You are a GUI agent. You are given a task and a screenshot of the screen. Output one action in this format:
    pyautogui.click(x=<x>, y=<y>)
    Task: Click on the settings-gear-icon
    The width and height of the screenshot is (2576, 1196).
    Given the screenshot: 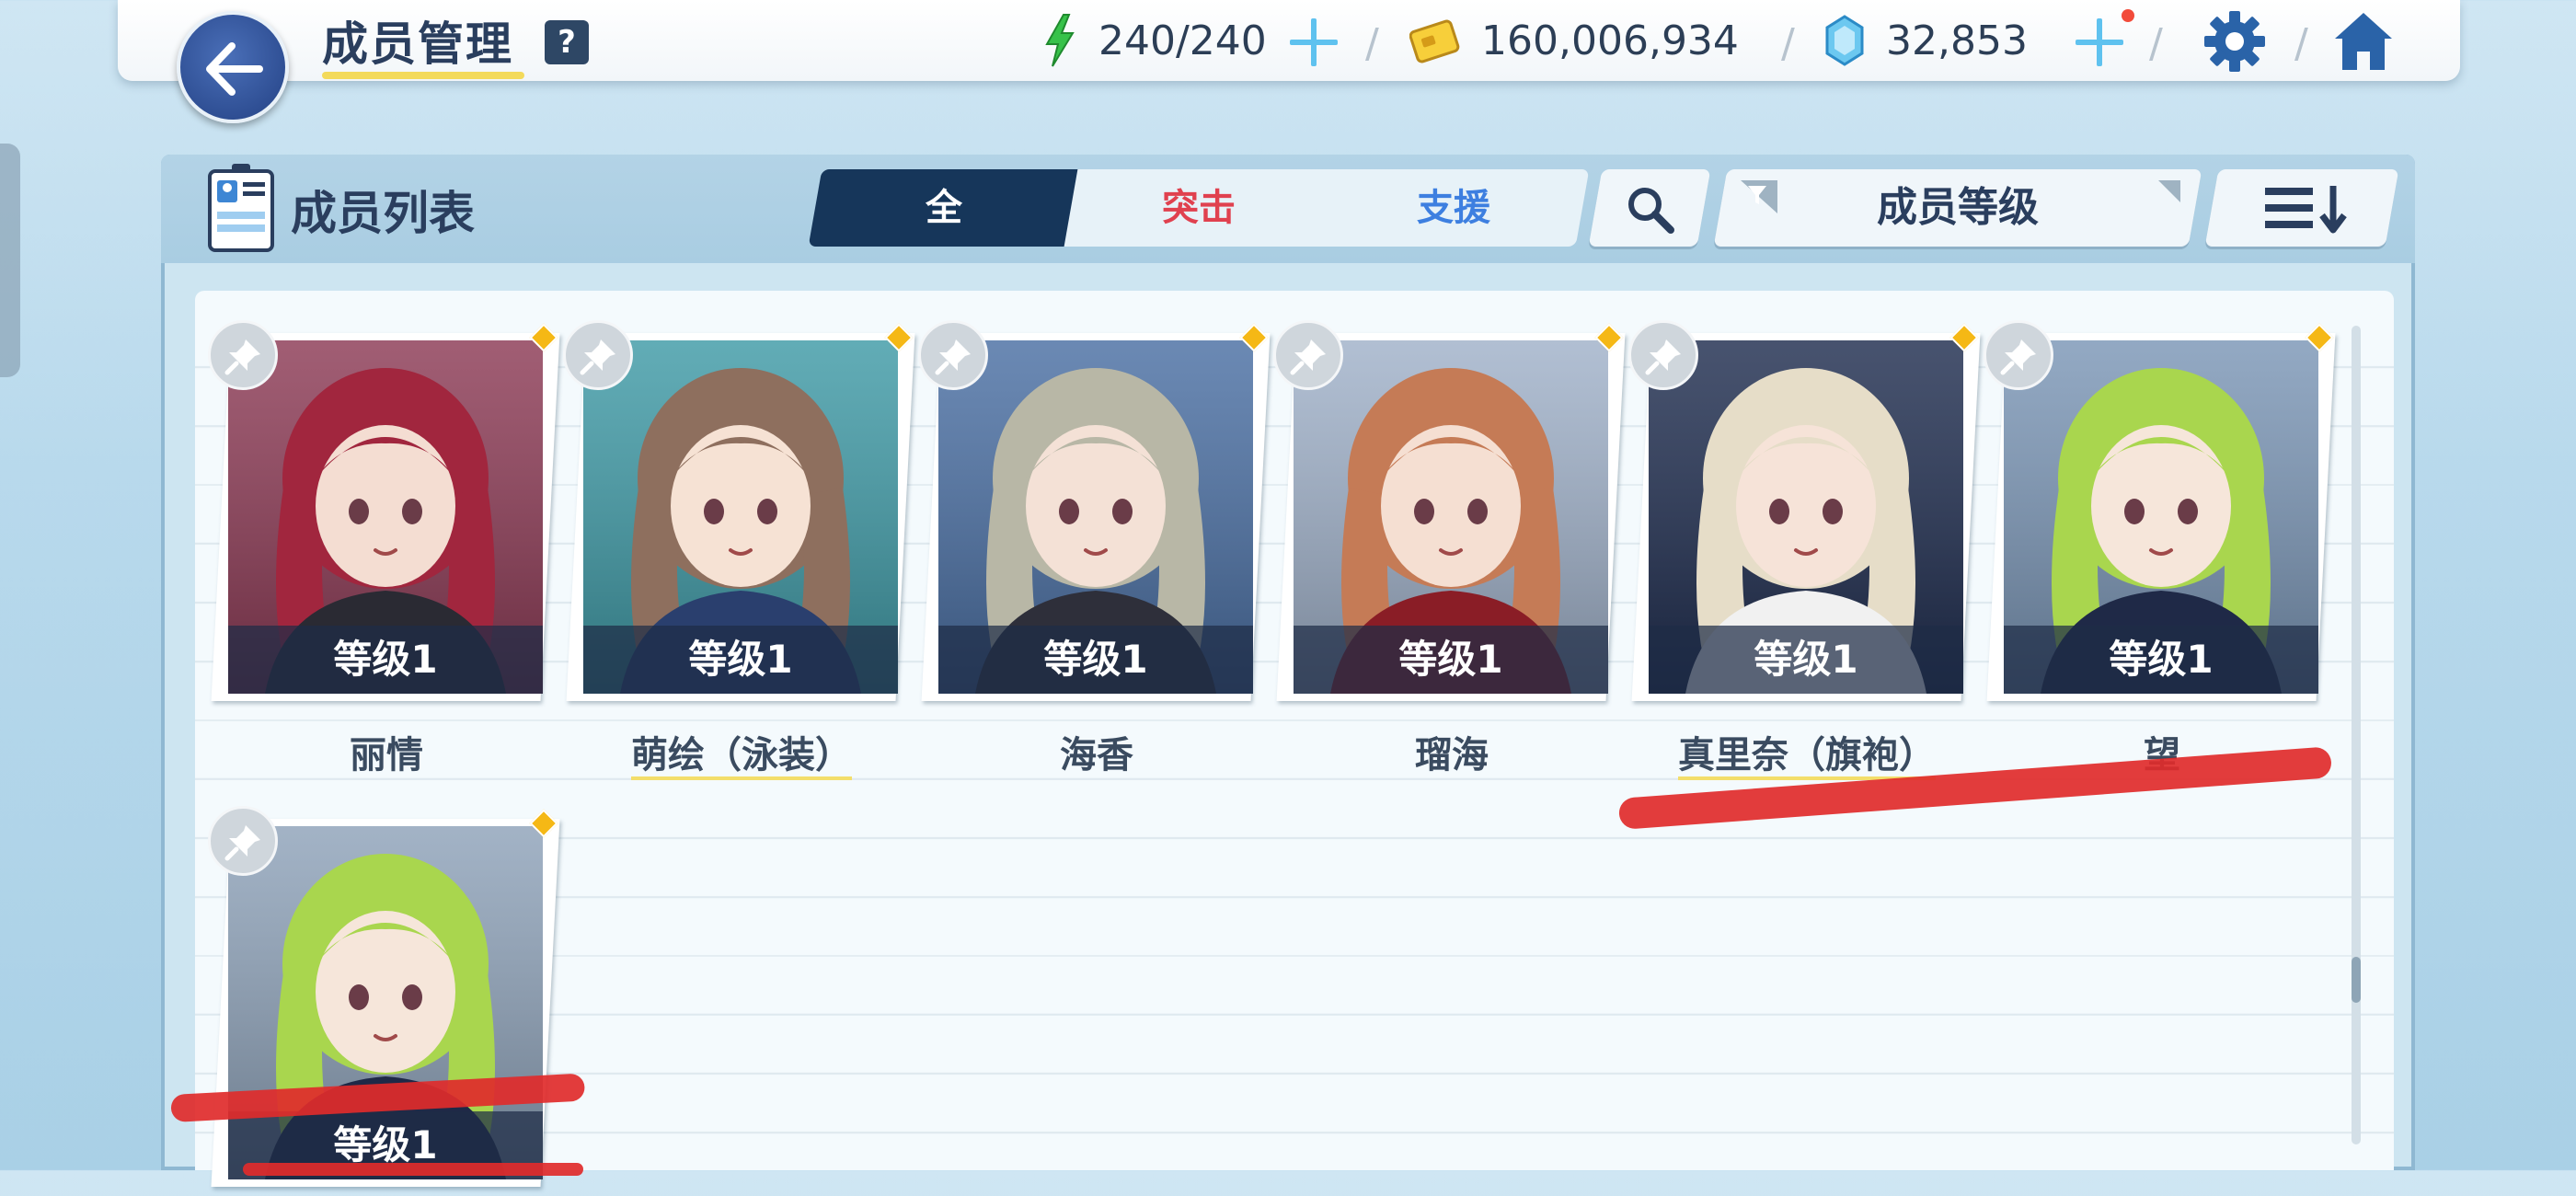 What is the action you would take?
    pyautogui.click(x=2234, y=41)
    